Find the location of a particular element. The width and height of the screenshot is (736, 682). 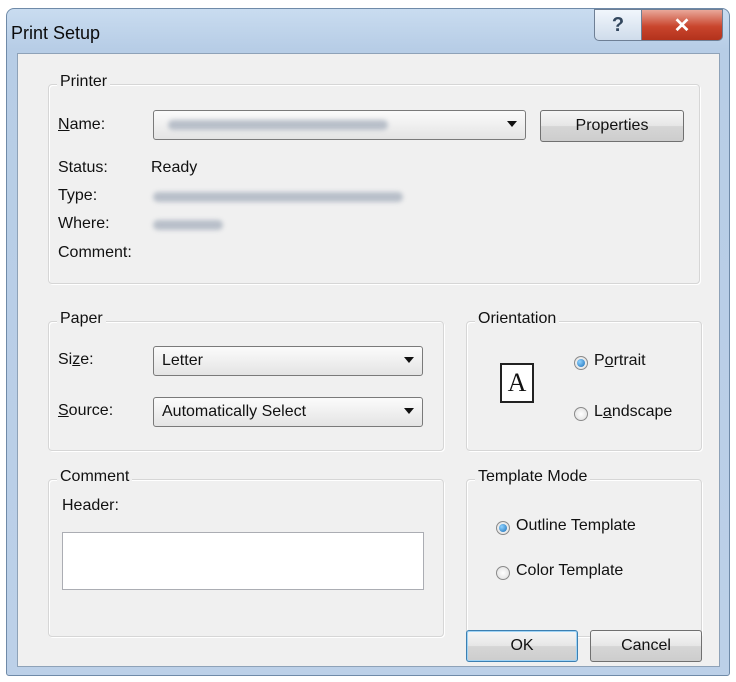

close-button: ✕ is located at coordinates (682, 25).